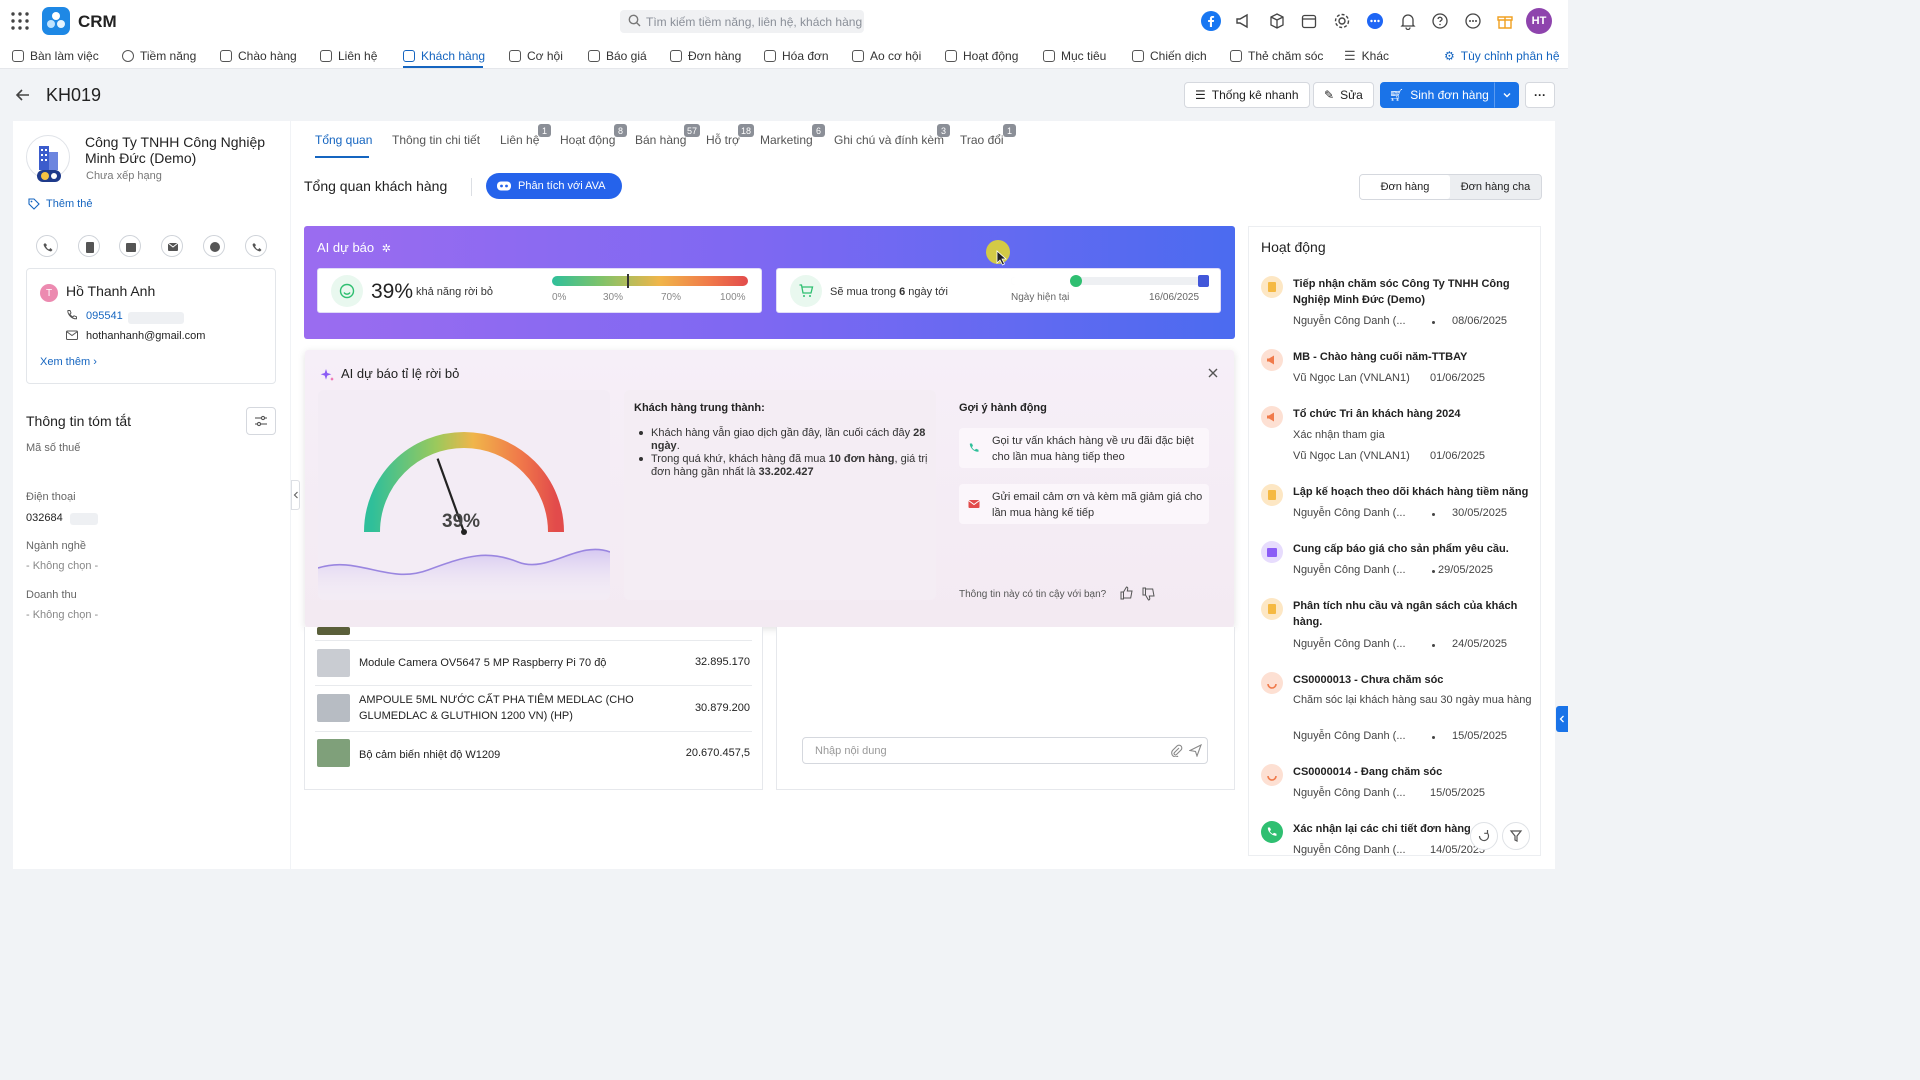  I want to click on thumbs-down-icon, so click(1149, 594).